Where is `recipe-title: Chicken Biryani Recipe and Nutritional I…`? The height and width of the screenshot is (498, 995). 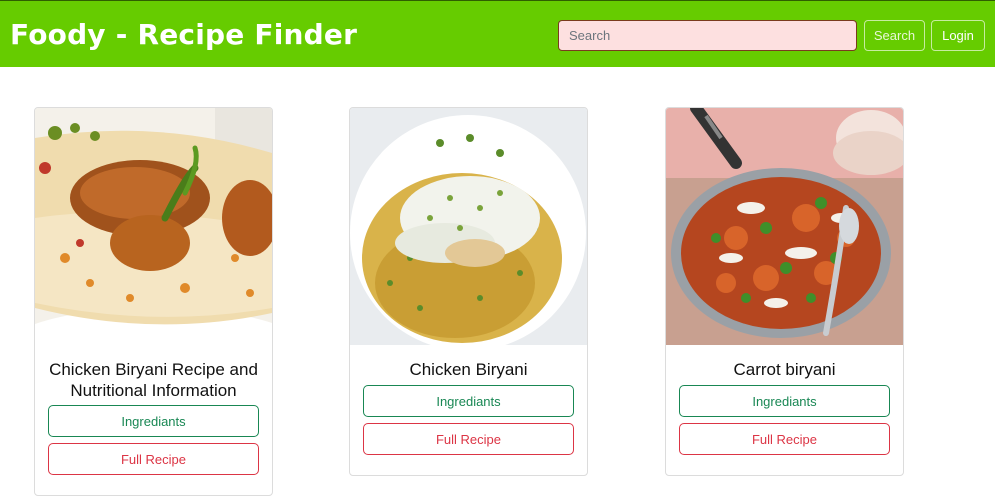
recipe-title: Chicken Biryani Recipe and Nutritional I… is located at coordinates (153, 380).